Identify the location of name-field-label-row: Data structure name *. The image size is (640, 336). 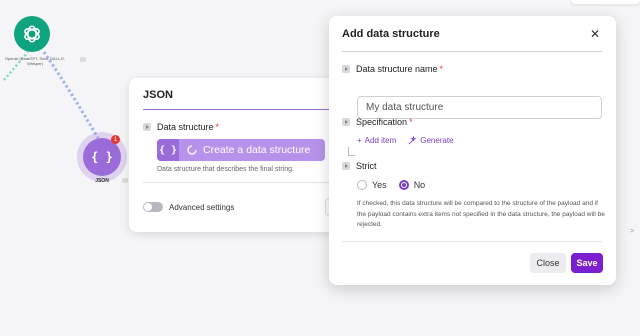
(392, 69).